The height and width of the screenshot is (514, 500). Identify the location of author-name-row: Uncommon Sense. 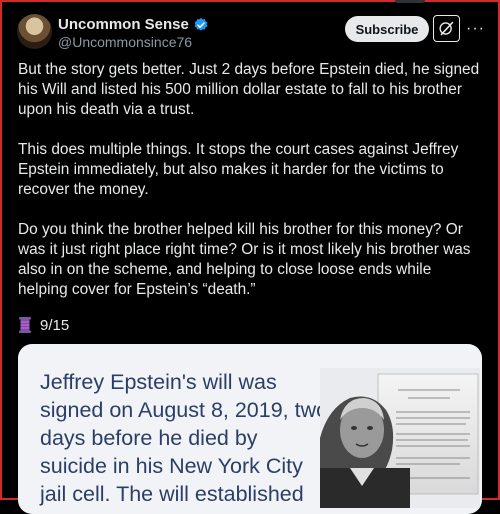
(133, 24).